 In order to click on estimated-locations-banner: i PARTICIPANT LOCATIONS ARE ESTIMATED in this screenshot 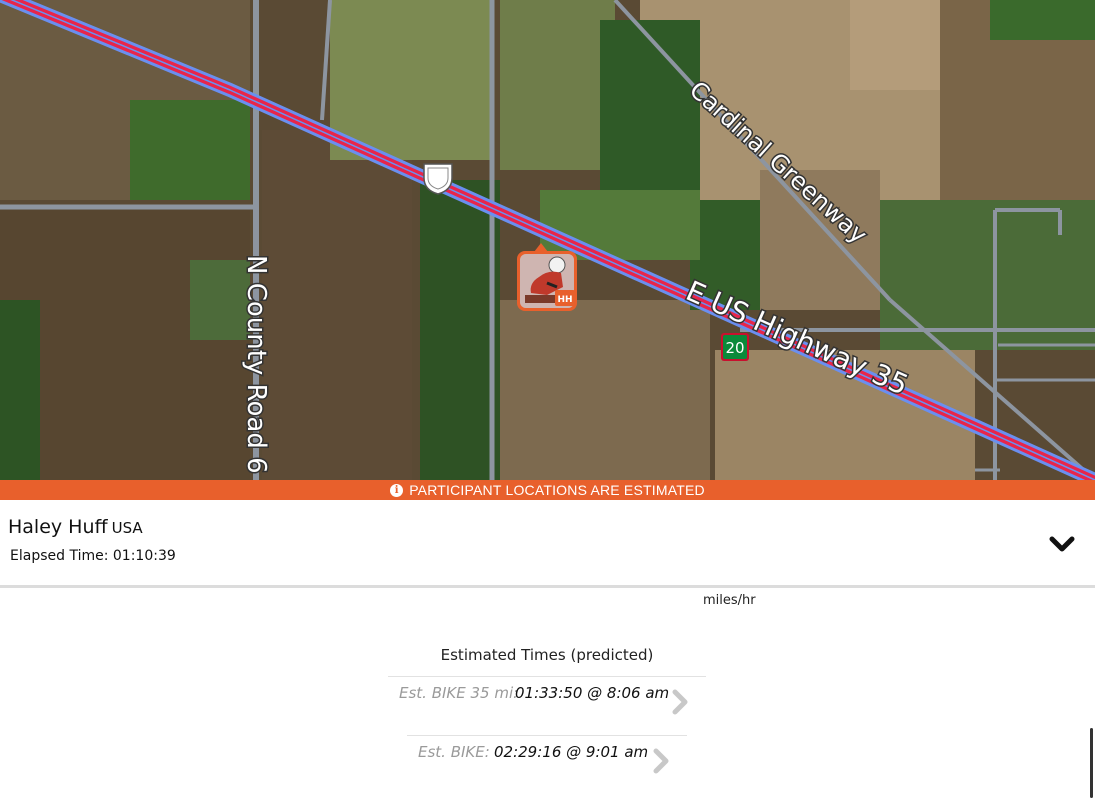, I will do `click(547, 490)`.